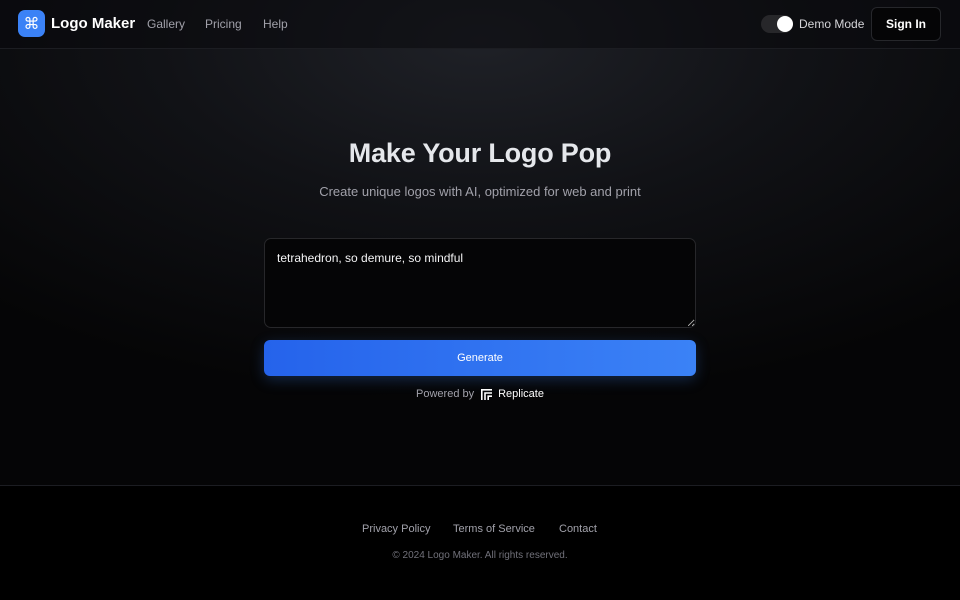  What do you see at coordinates (480, 358) in the screenshot?
I see `generate-button: Generate` at bounding box center [480, 358].